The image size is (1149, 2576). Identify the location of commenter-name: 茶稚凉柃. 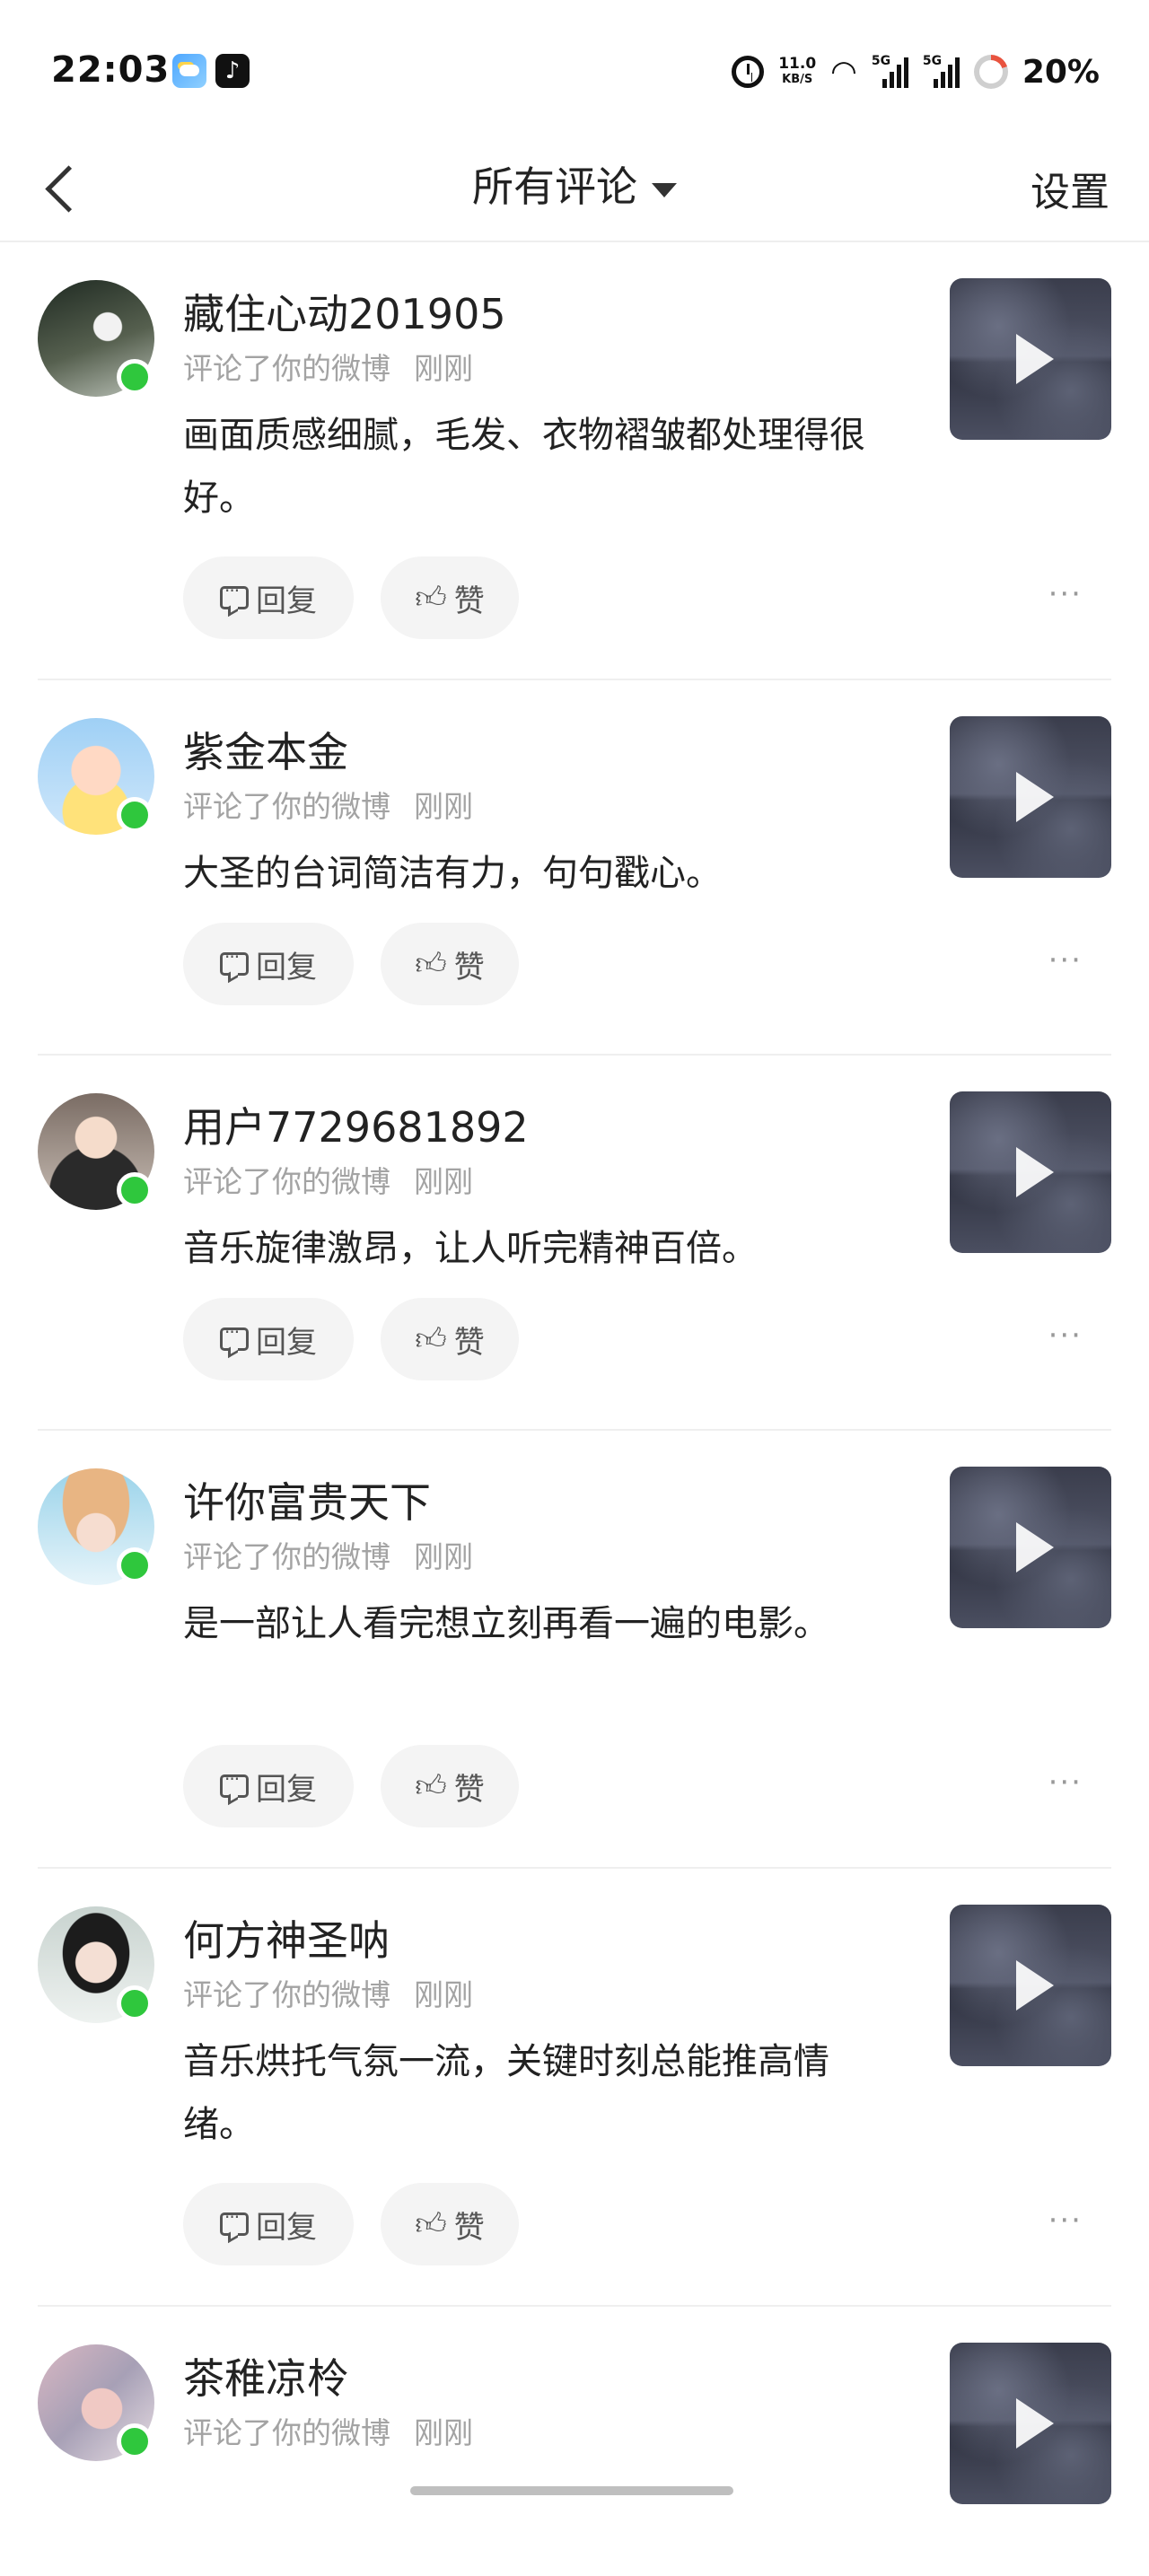
(265, 2375).